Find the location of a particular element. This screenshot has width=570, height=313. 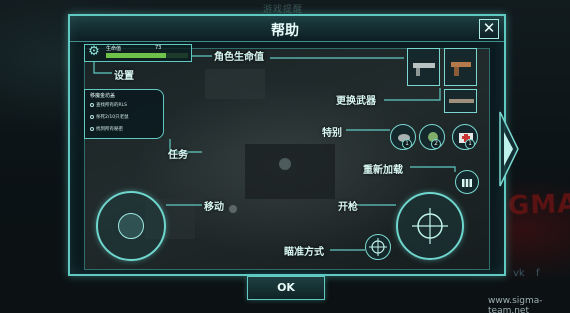

callout-move: 移动 is located at coordinates (214, 207).